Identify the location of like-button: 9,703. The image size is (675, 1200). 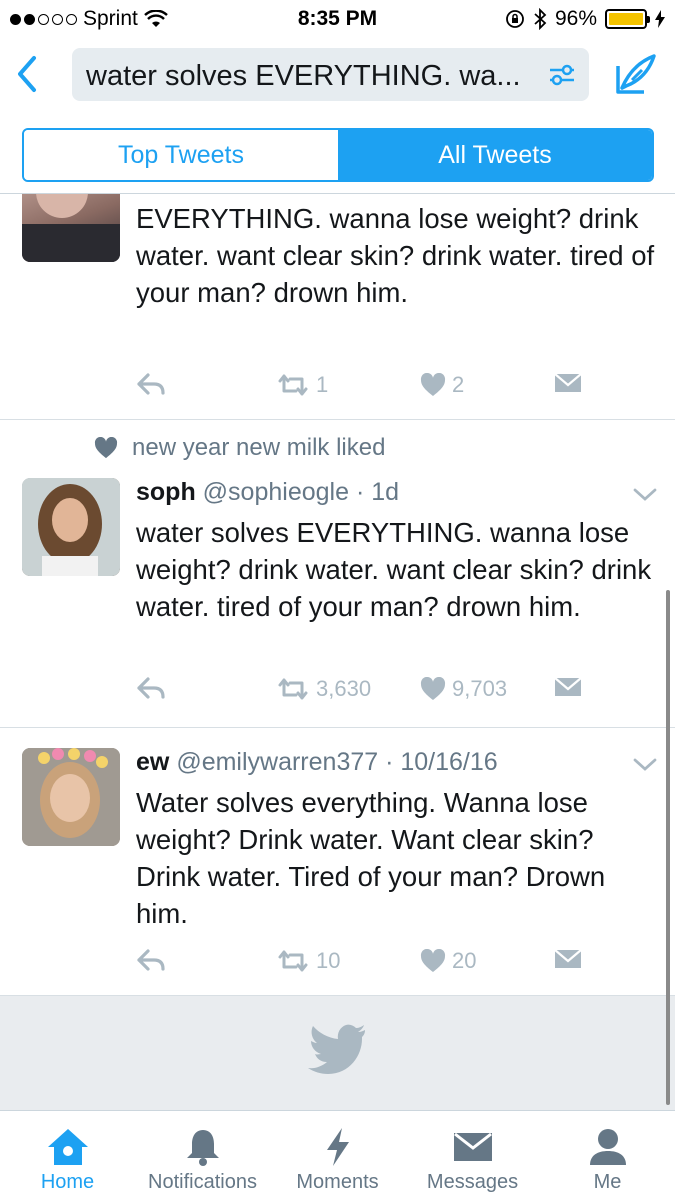
(463, 689).